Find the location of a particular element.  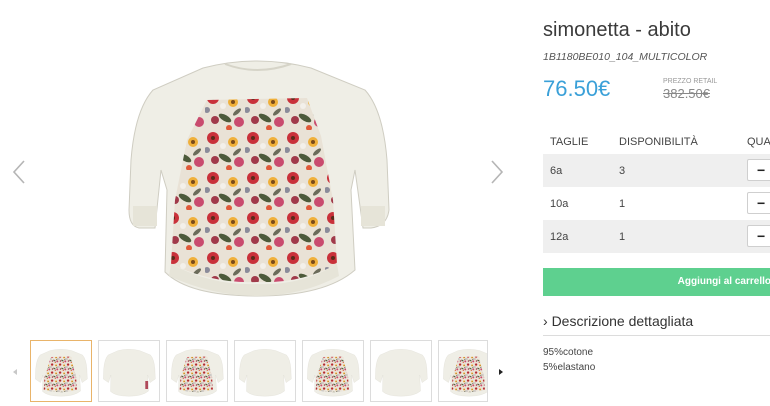

description-line: 95%cotone is located at coordinates (568, 352).